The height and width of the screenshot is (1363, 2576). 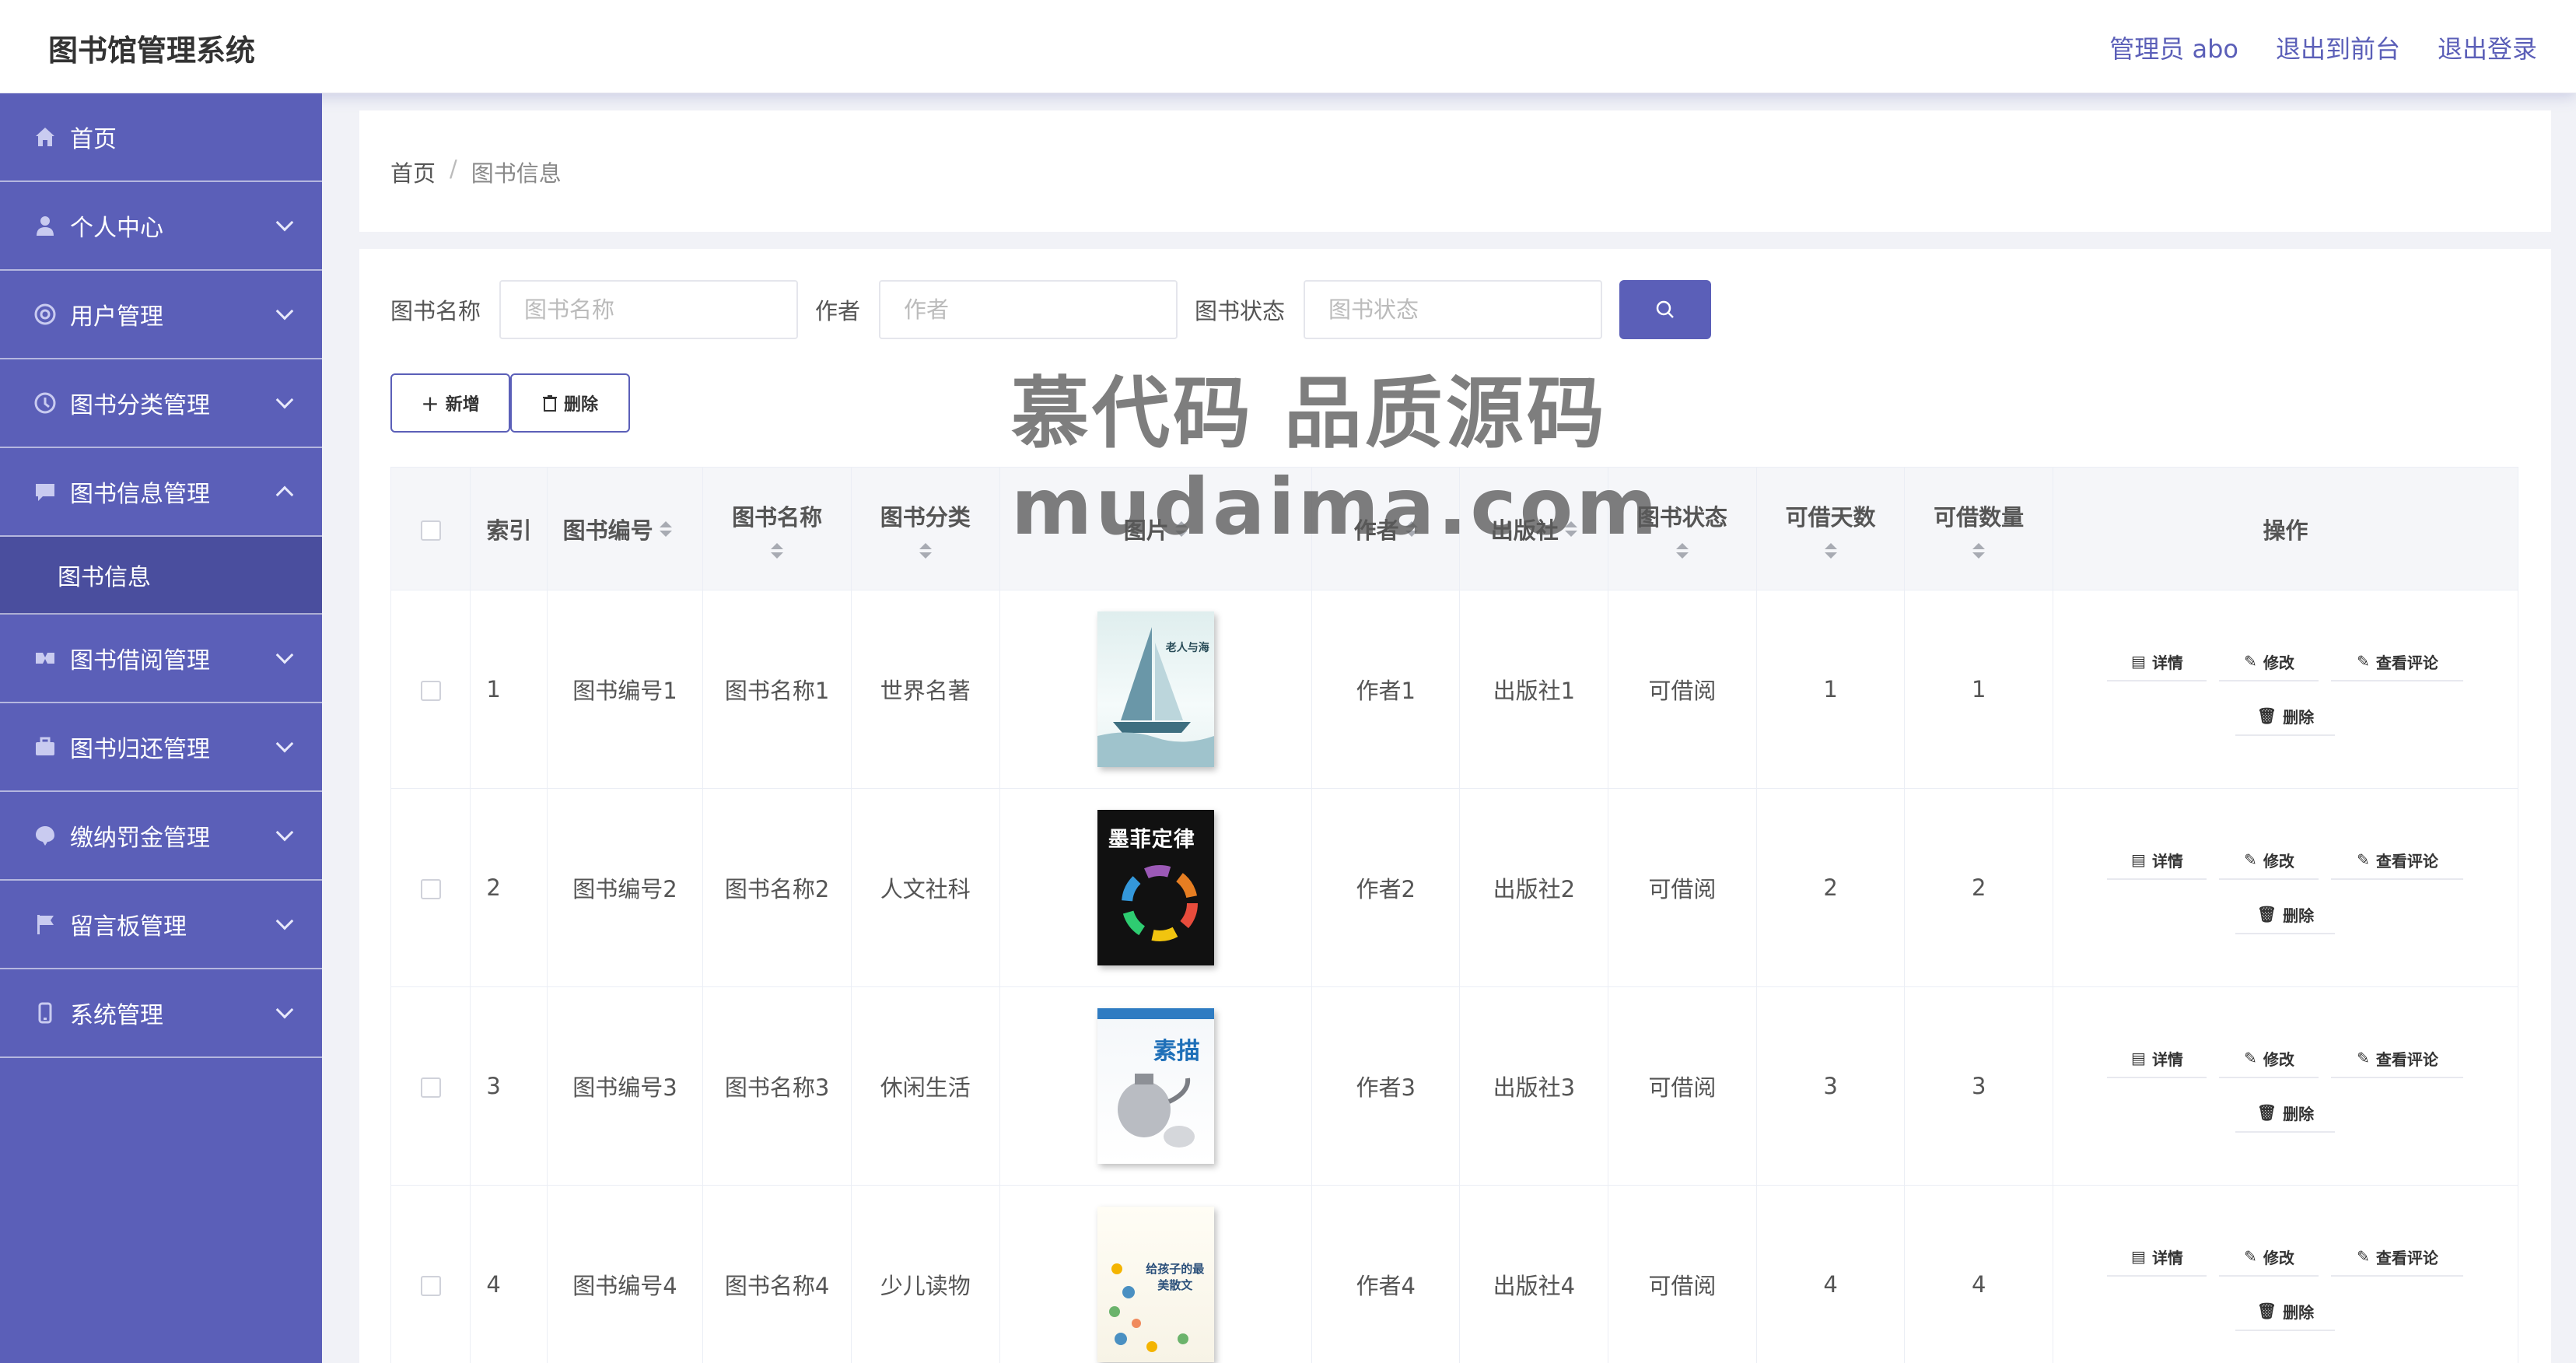 I want to click on search-button, so click(x=1666, y=309).